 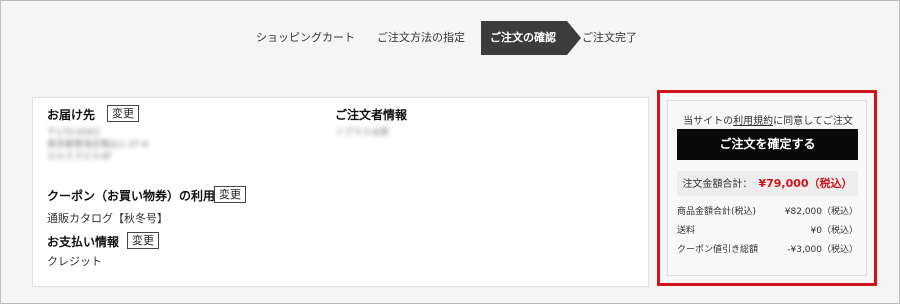 I want to click on step-order-method: ご注文方法の指定, so click(x=421, y=38).